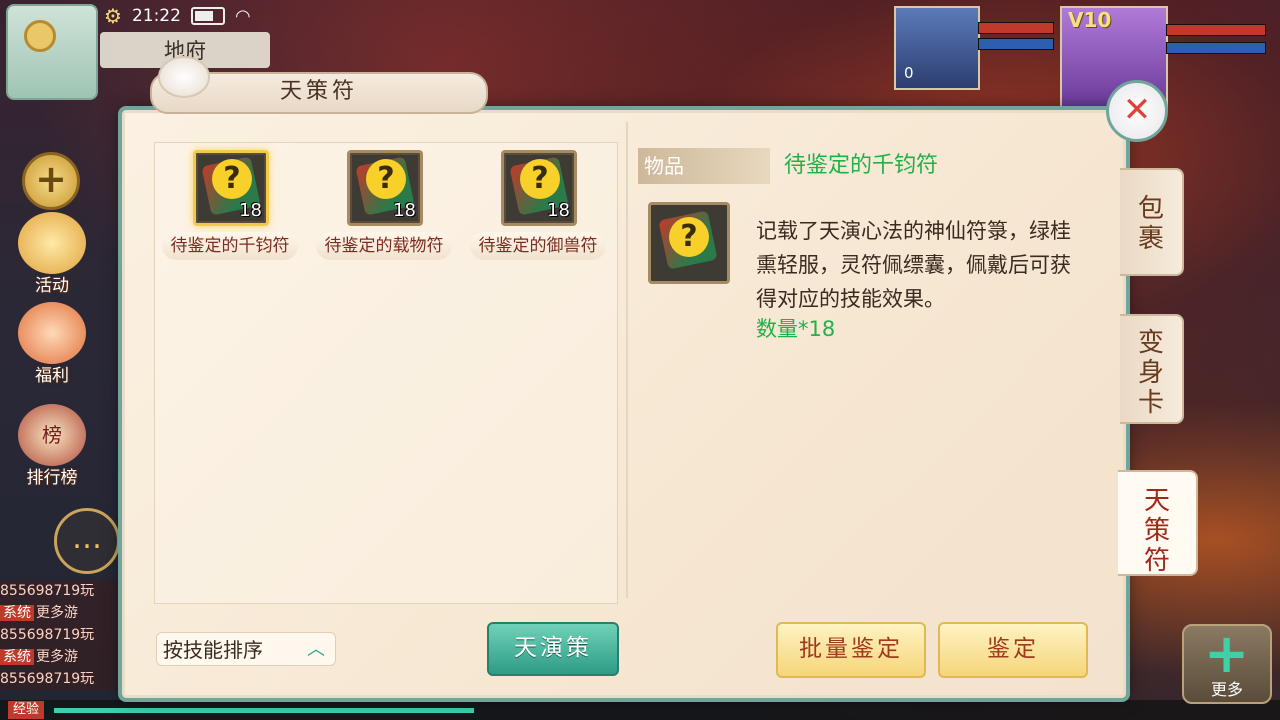 The width and height of the screenshot is (1280, 720). Describe the element at coordinates (627, 360) in the screenshot. I see `panel-divider` at that location.